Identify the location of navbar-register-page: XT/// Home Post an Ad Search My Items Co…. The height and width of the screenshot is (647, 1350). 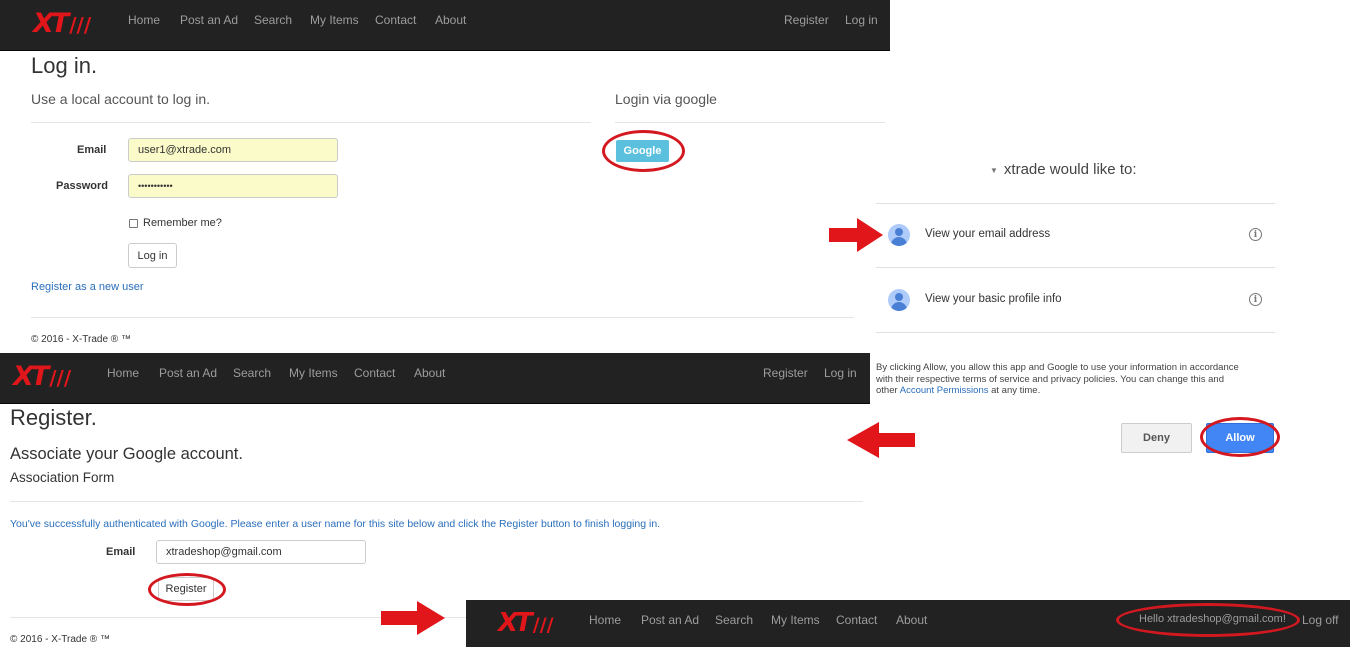
(435, 378).